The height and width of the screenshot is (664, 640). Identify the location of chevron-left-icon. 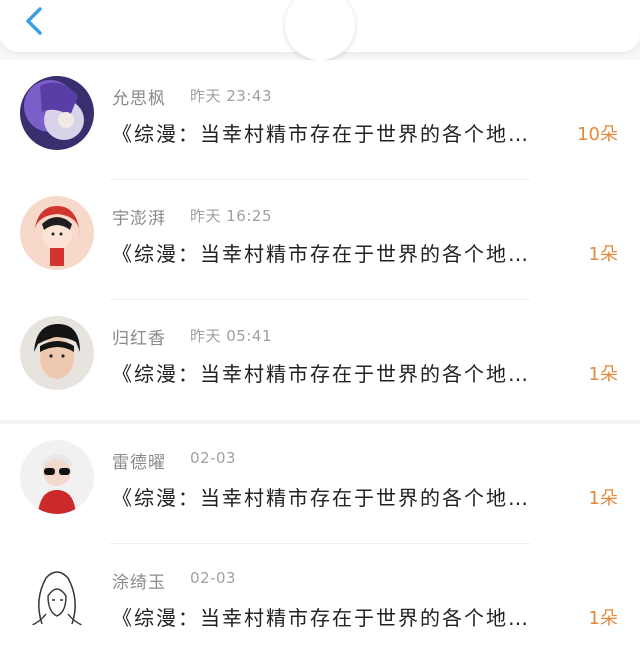
(34, 21).